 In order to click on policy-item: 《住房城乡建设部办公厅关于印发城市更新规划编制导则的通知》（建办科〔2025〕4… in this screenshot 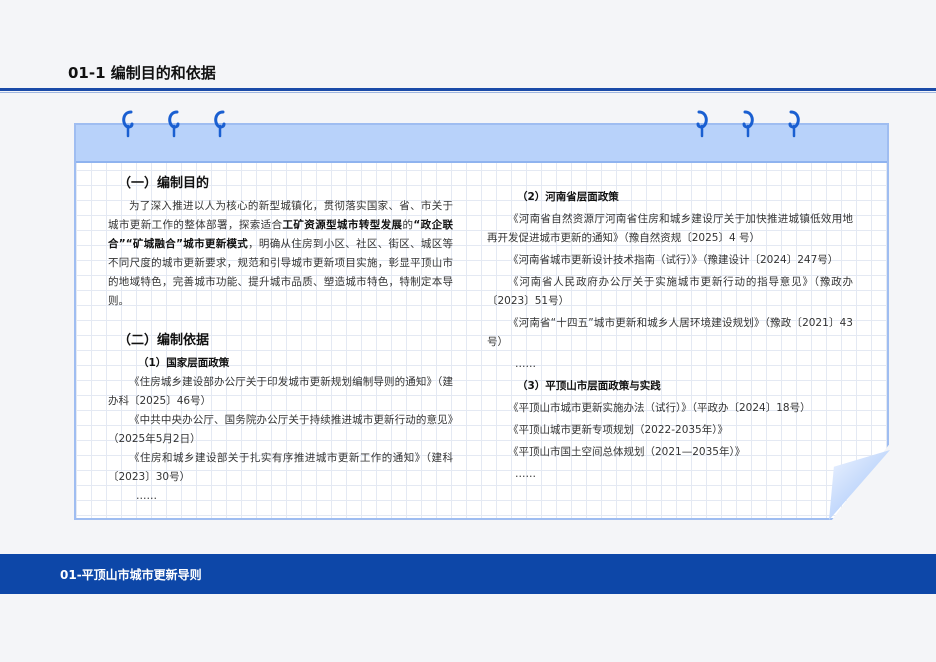, I will do `click(280, 391)`.